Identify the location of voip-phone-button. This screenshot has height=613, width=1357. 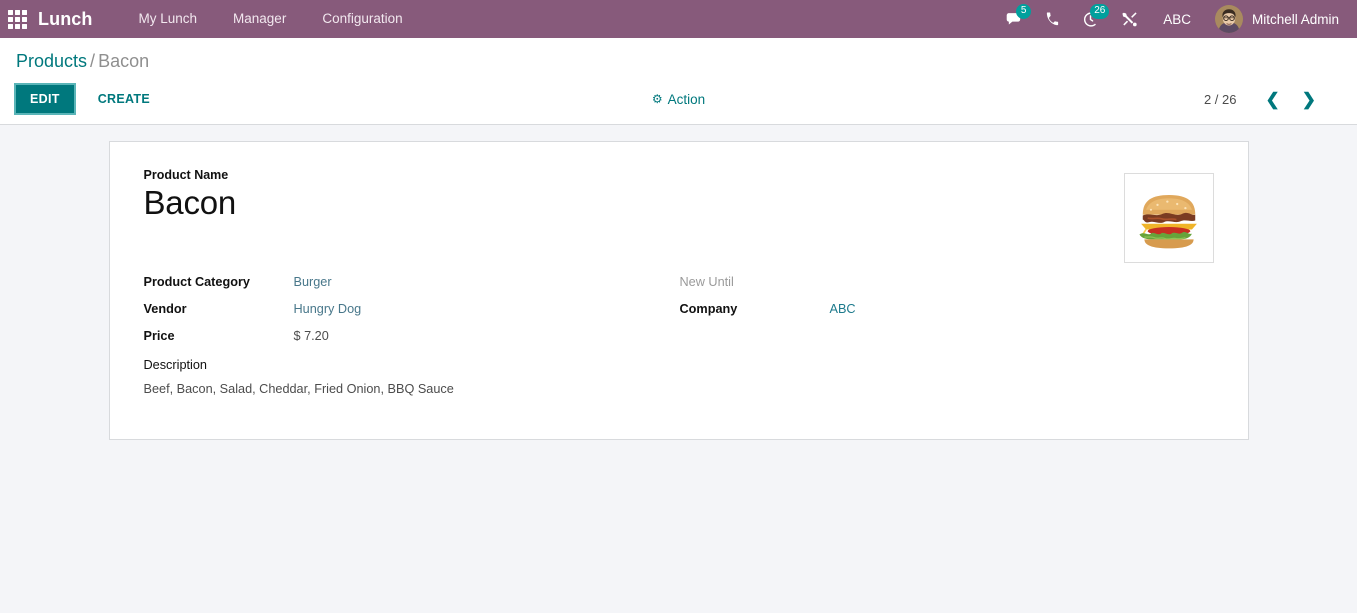
(1052, 19).